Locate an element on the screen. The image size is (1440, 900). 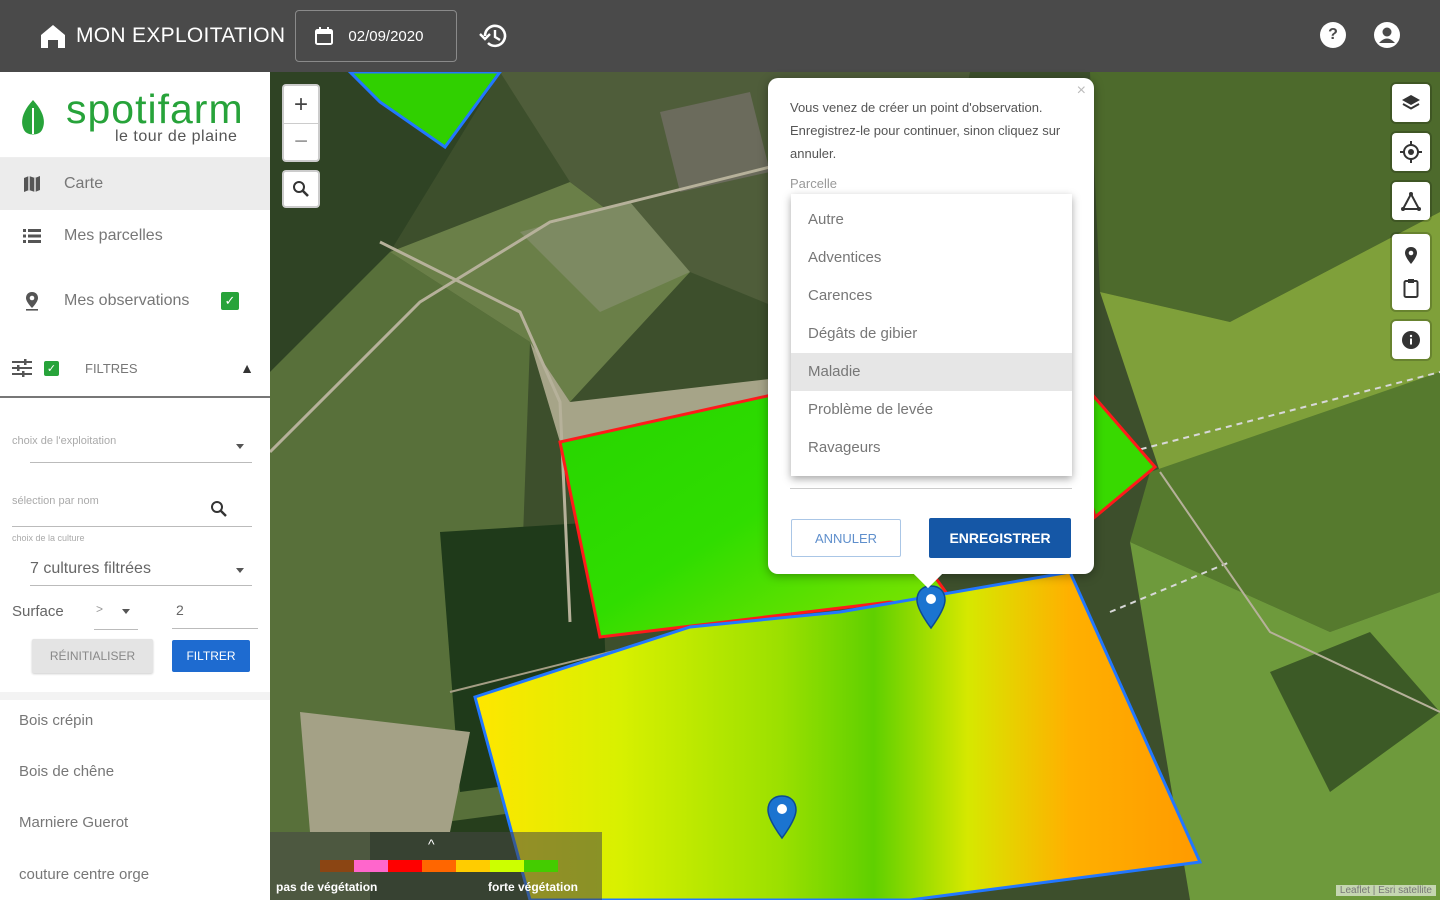
observations-checkbox: ✓ is located at coordinates (230, 301).